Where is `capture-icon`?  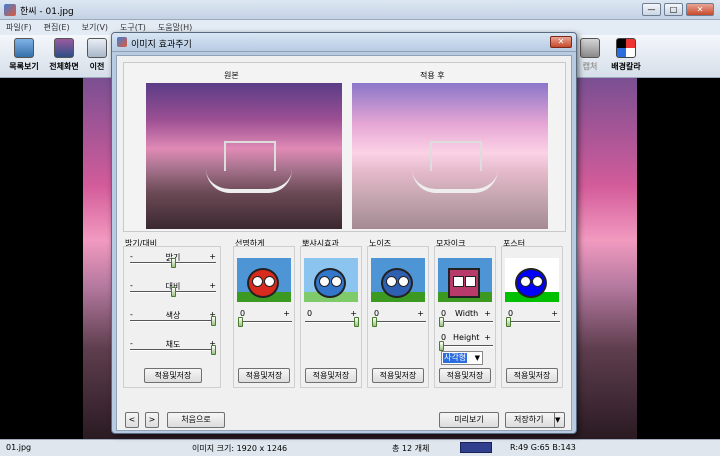 capture-icon is located at coordinates (590, 48).